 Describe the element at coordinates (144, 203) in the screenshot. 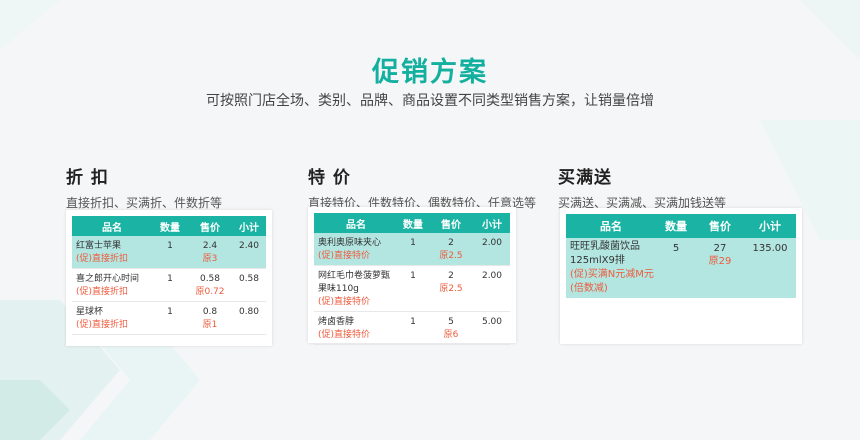

I see `section-desc: 直接折扣、买满折、件数折等` at that location.